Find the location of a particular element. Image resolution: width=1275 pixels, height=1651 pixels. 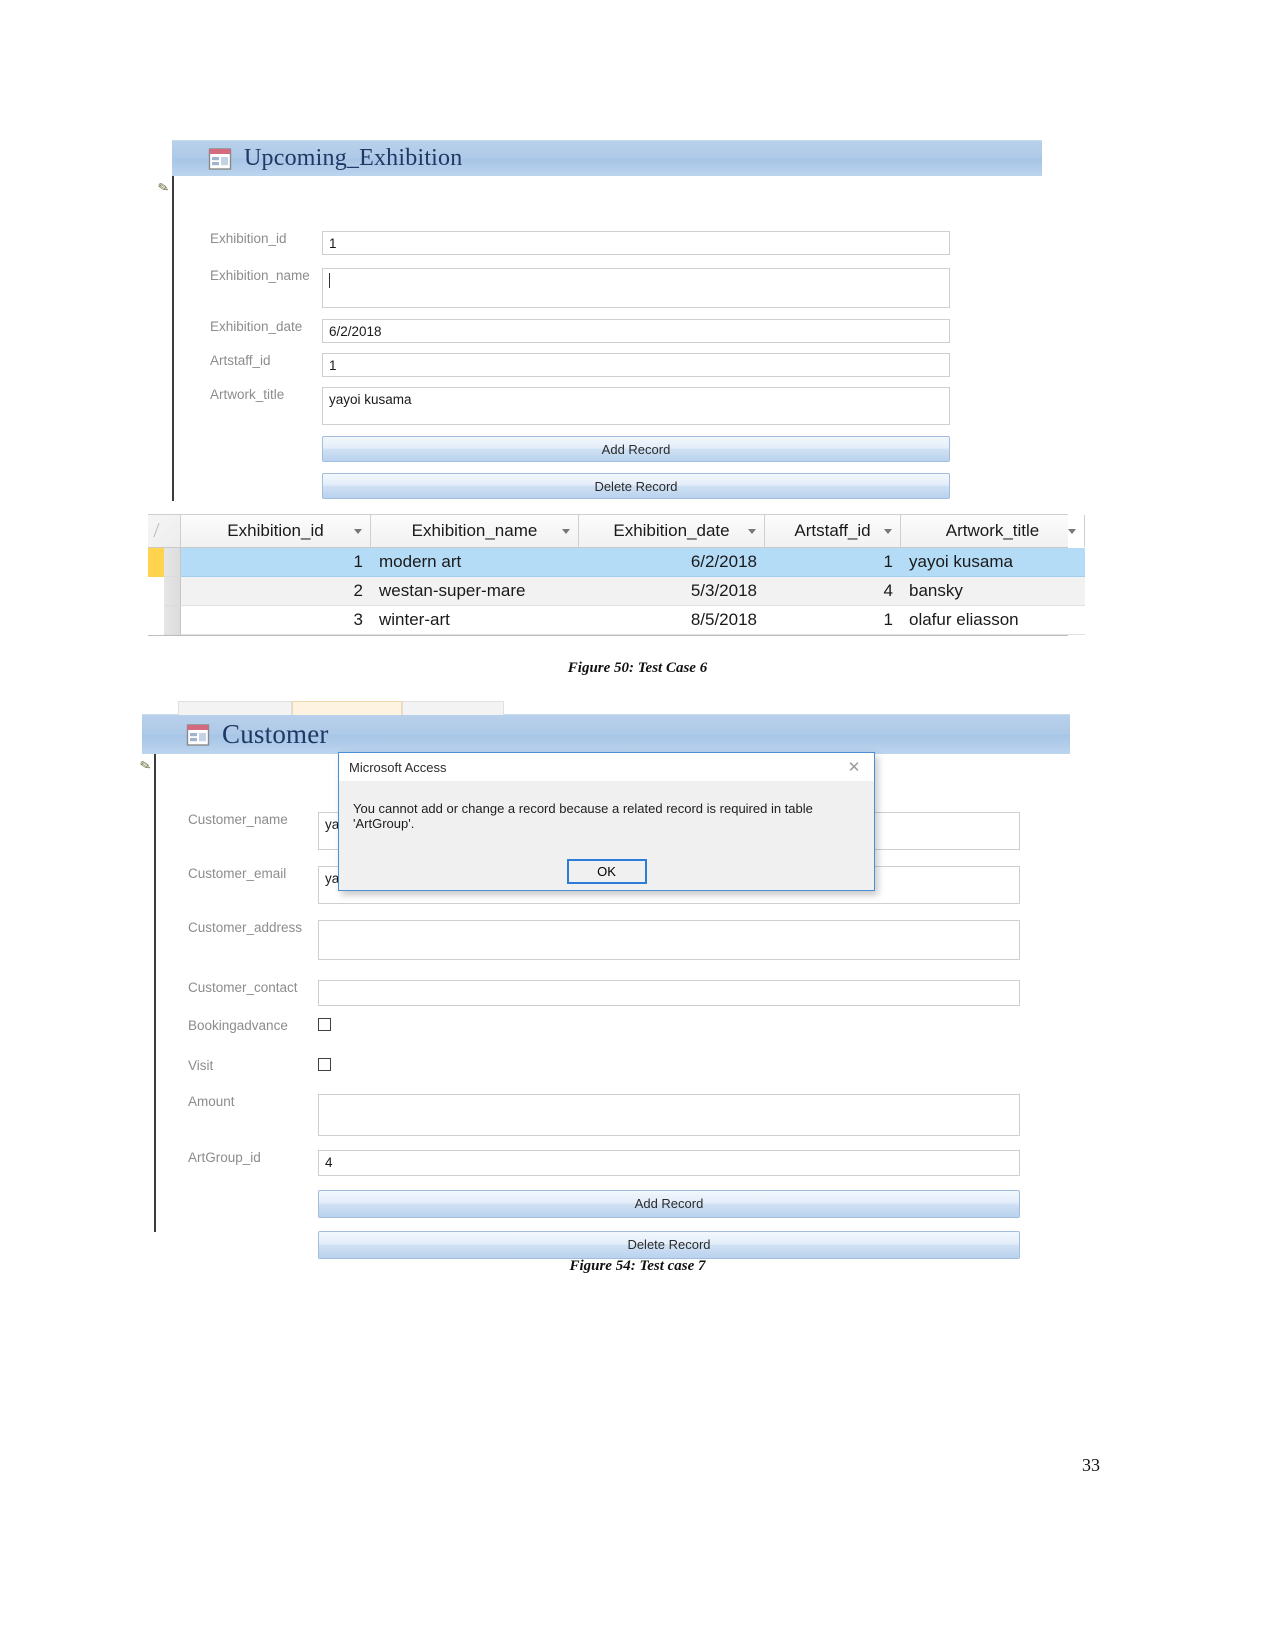

table-row: 1 modern art 6/2/2018 1 yayoi kusama is located at coordinates (616, 562).